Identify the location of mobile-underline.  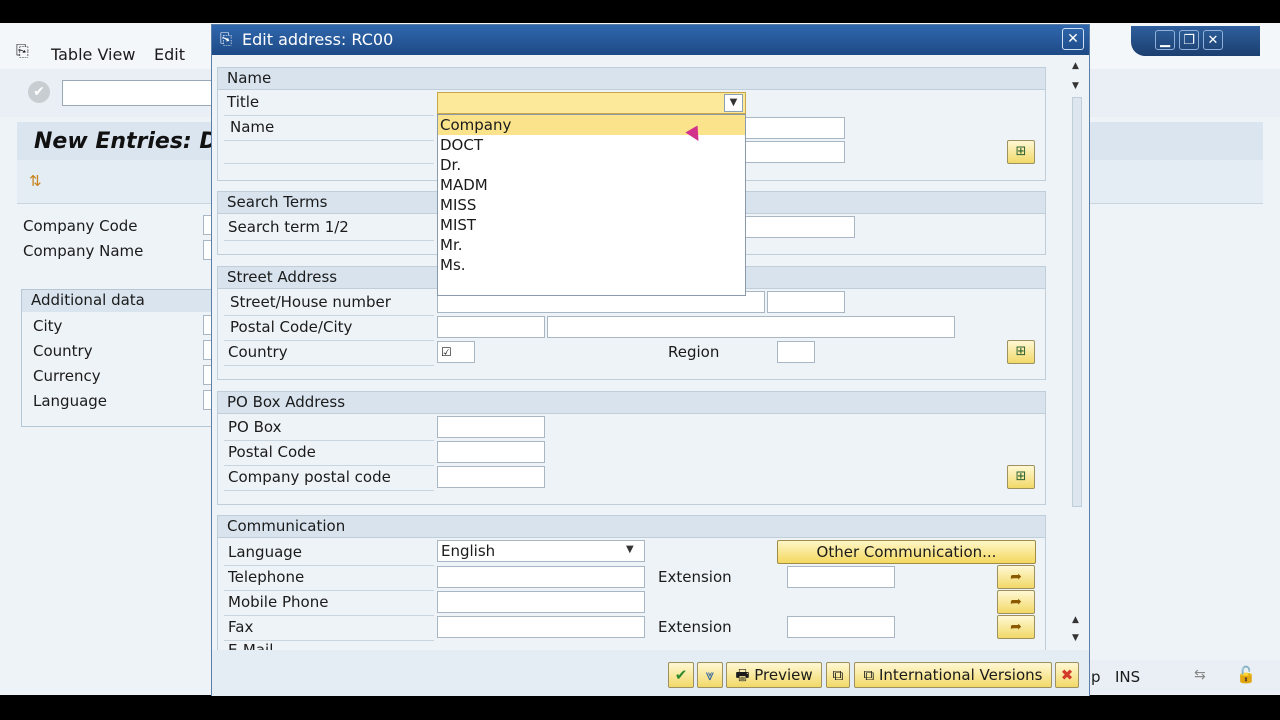
(329, 615).